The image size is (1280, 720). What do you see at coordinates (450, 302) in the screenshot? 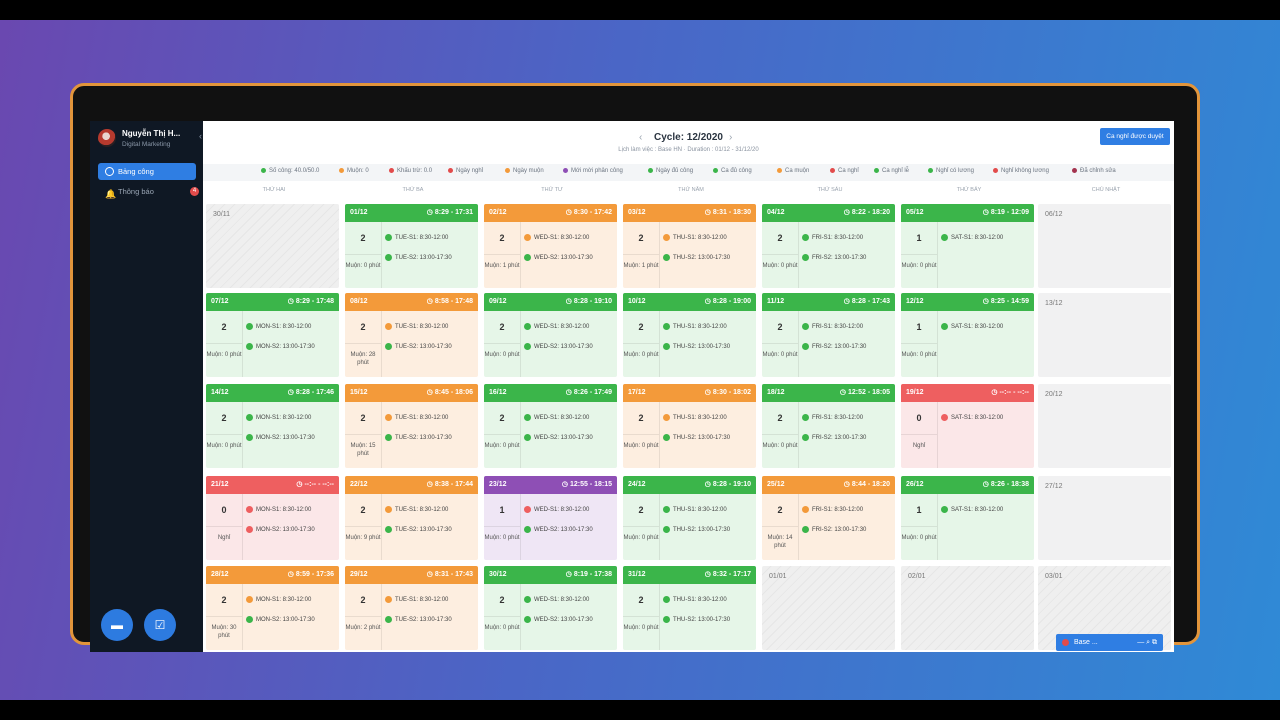
I see `checkin-time: ◷ 8:58 - 17:48` at bounding box center [450, 302].